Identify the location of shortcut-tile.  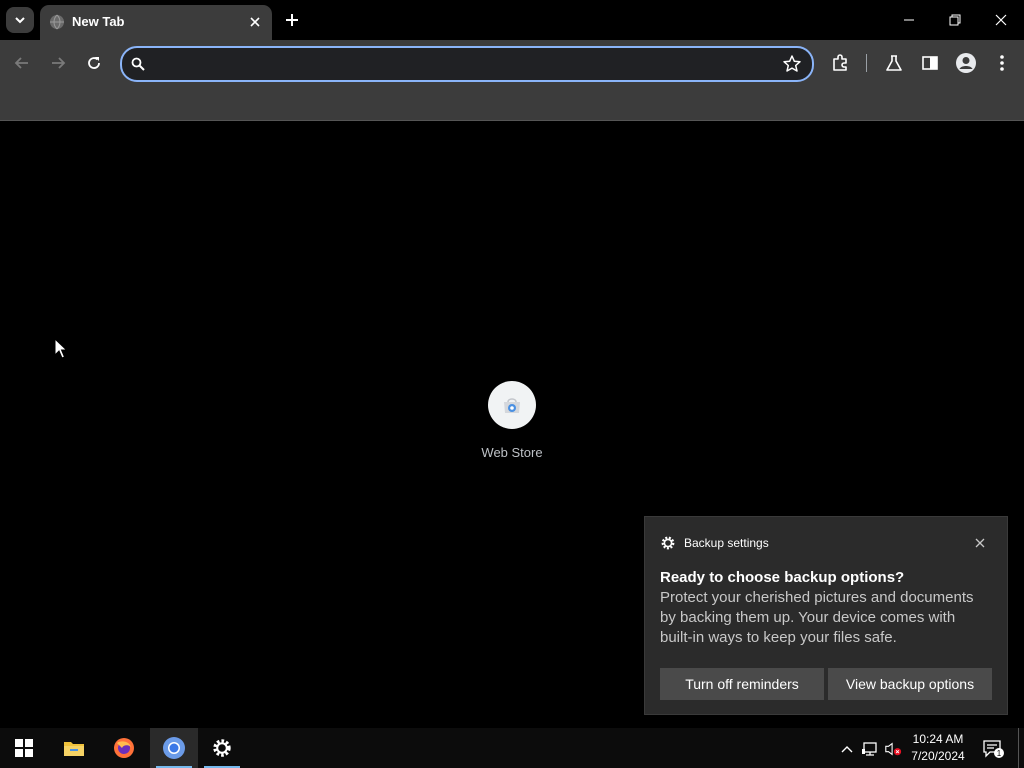
(512, 405).